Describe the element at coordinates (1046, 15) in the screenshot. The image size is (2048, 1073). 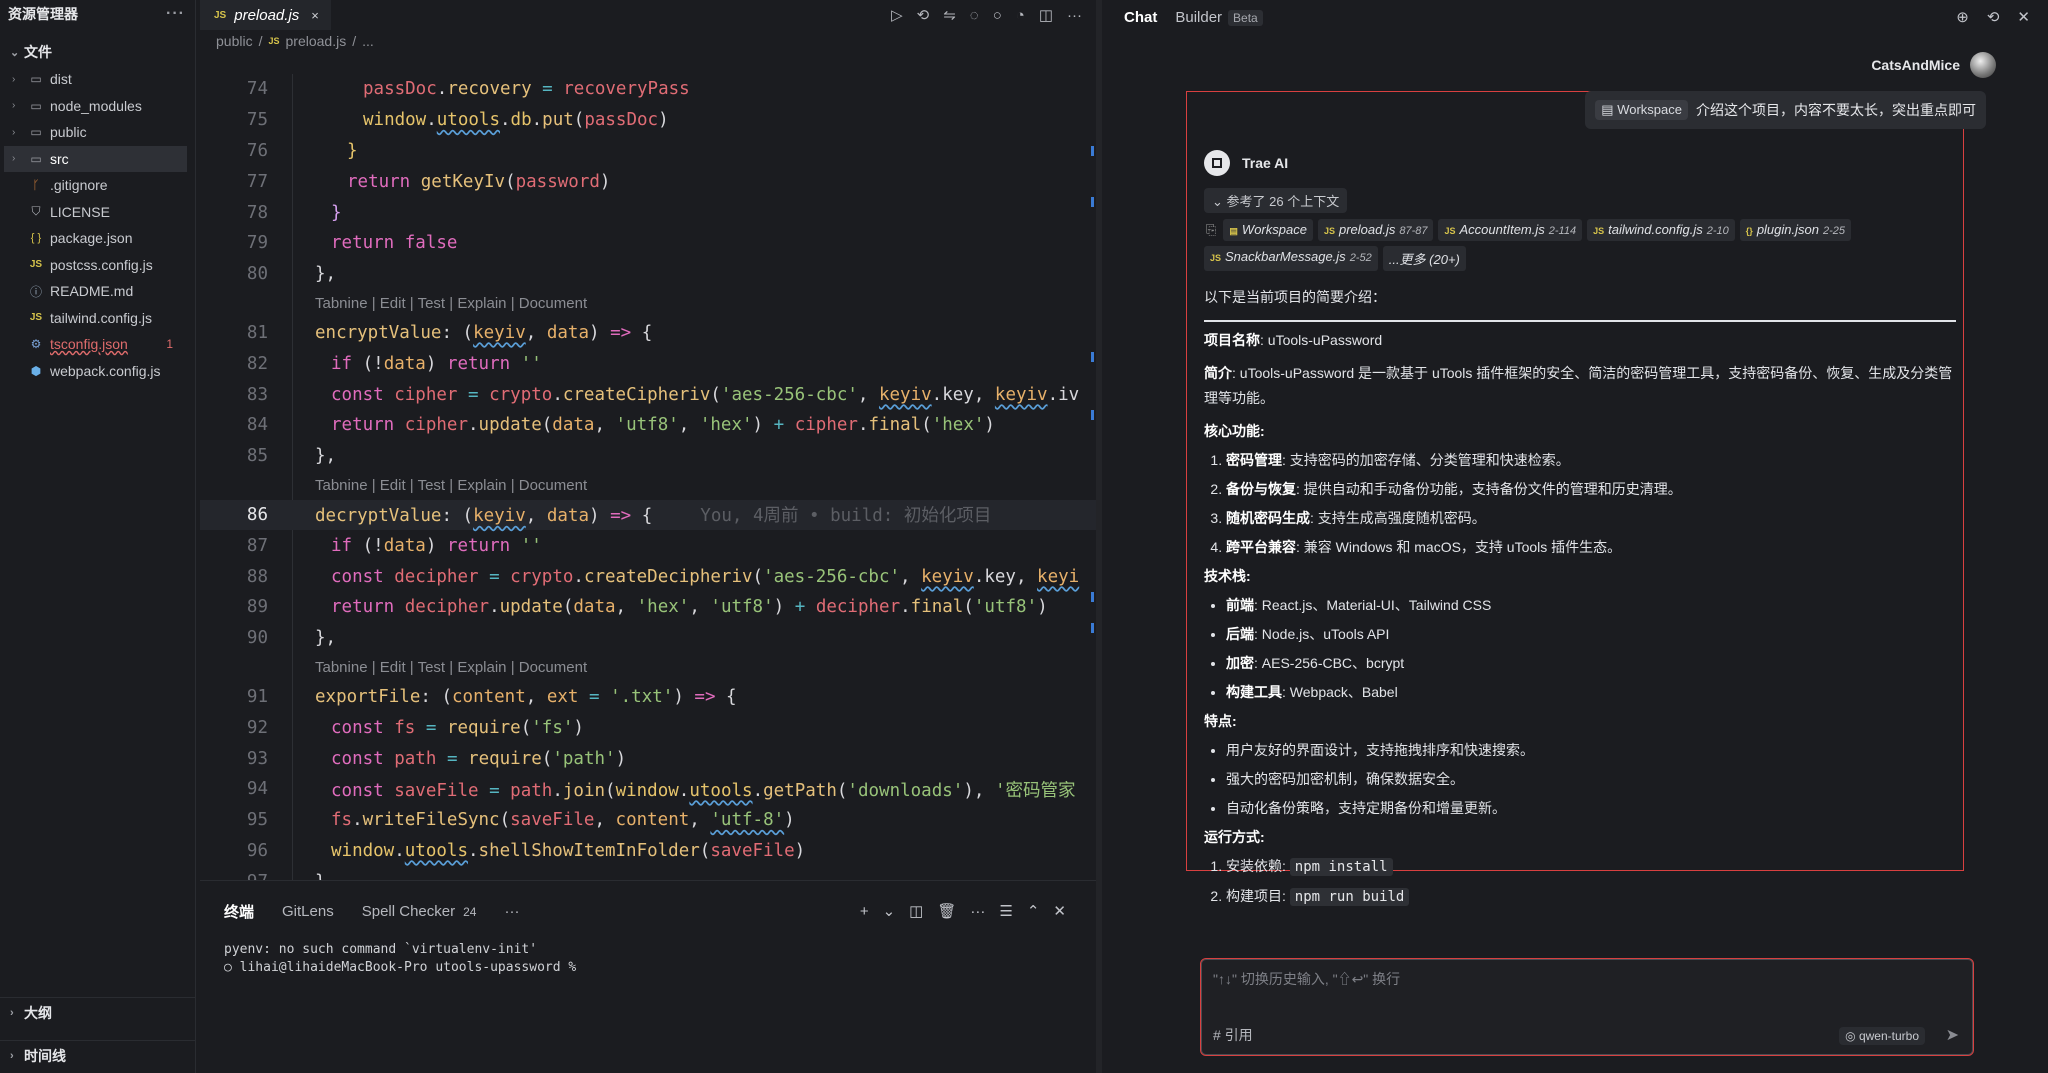
I see `split-editor-icon: ◫` at that location.